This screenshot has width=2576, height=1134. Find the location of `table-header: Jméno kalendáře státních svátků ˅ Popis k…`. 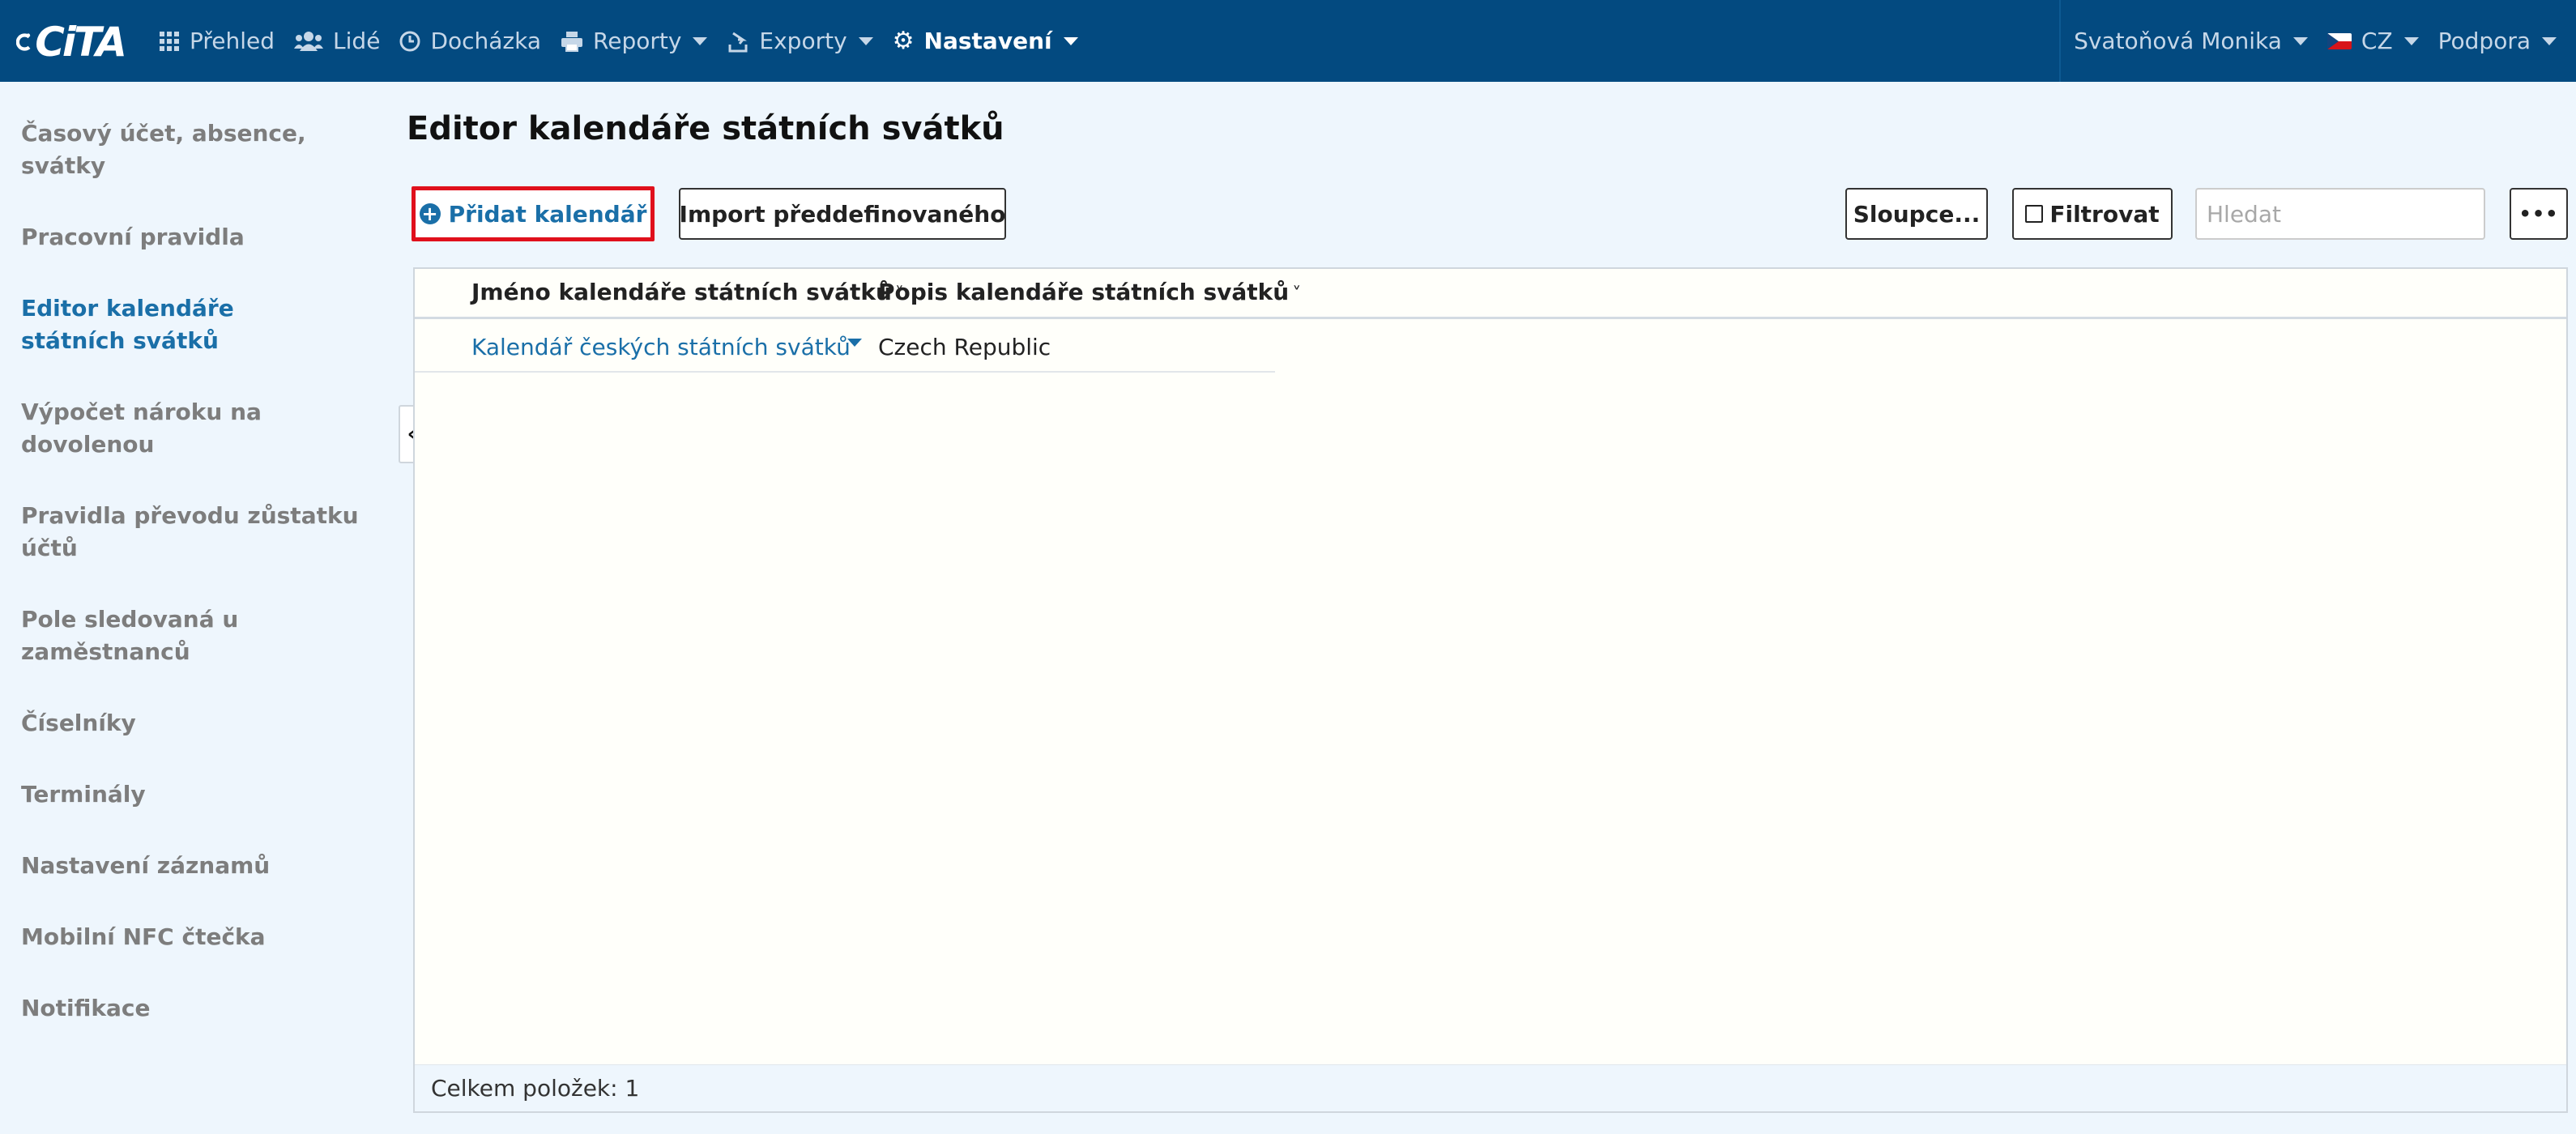

table-header: Jméno kalendáře státních svátků ˅ Popis k… is located at coordinates (1490, 294).